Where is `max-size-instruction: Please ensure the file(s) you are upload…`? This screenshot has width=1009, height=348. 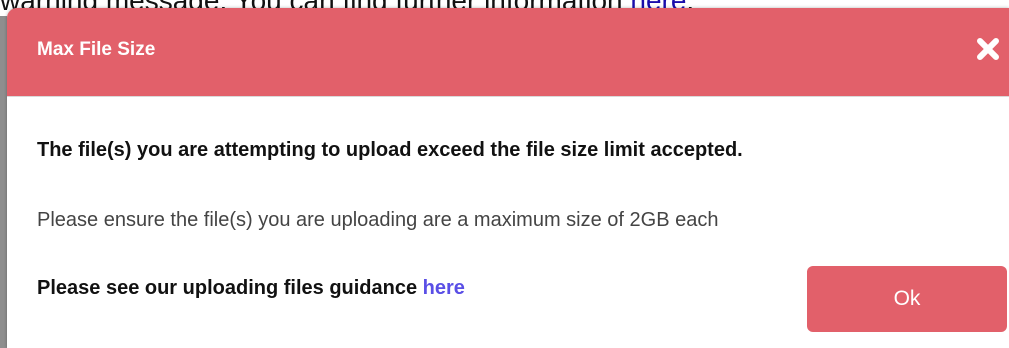
max-size-instruction: Please ensure the file(s) you are upload… is located at coordinates (378, 220).